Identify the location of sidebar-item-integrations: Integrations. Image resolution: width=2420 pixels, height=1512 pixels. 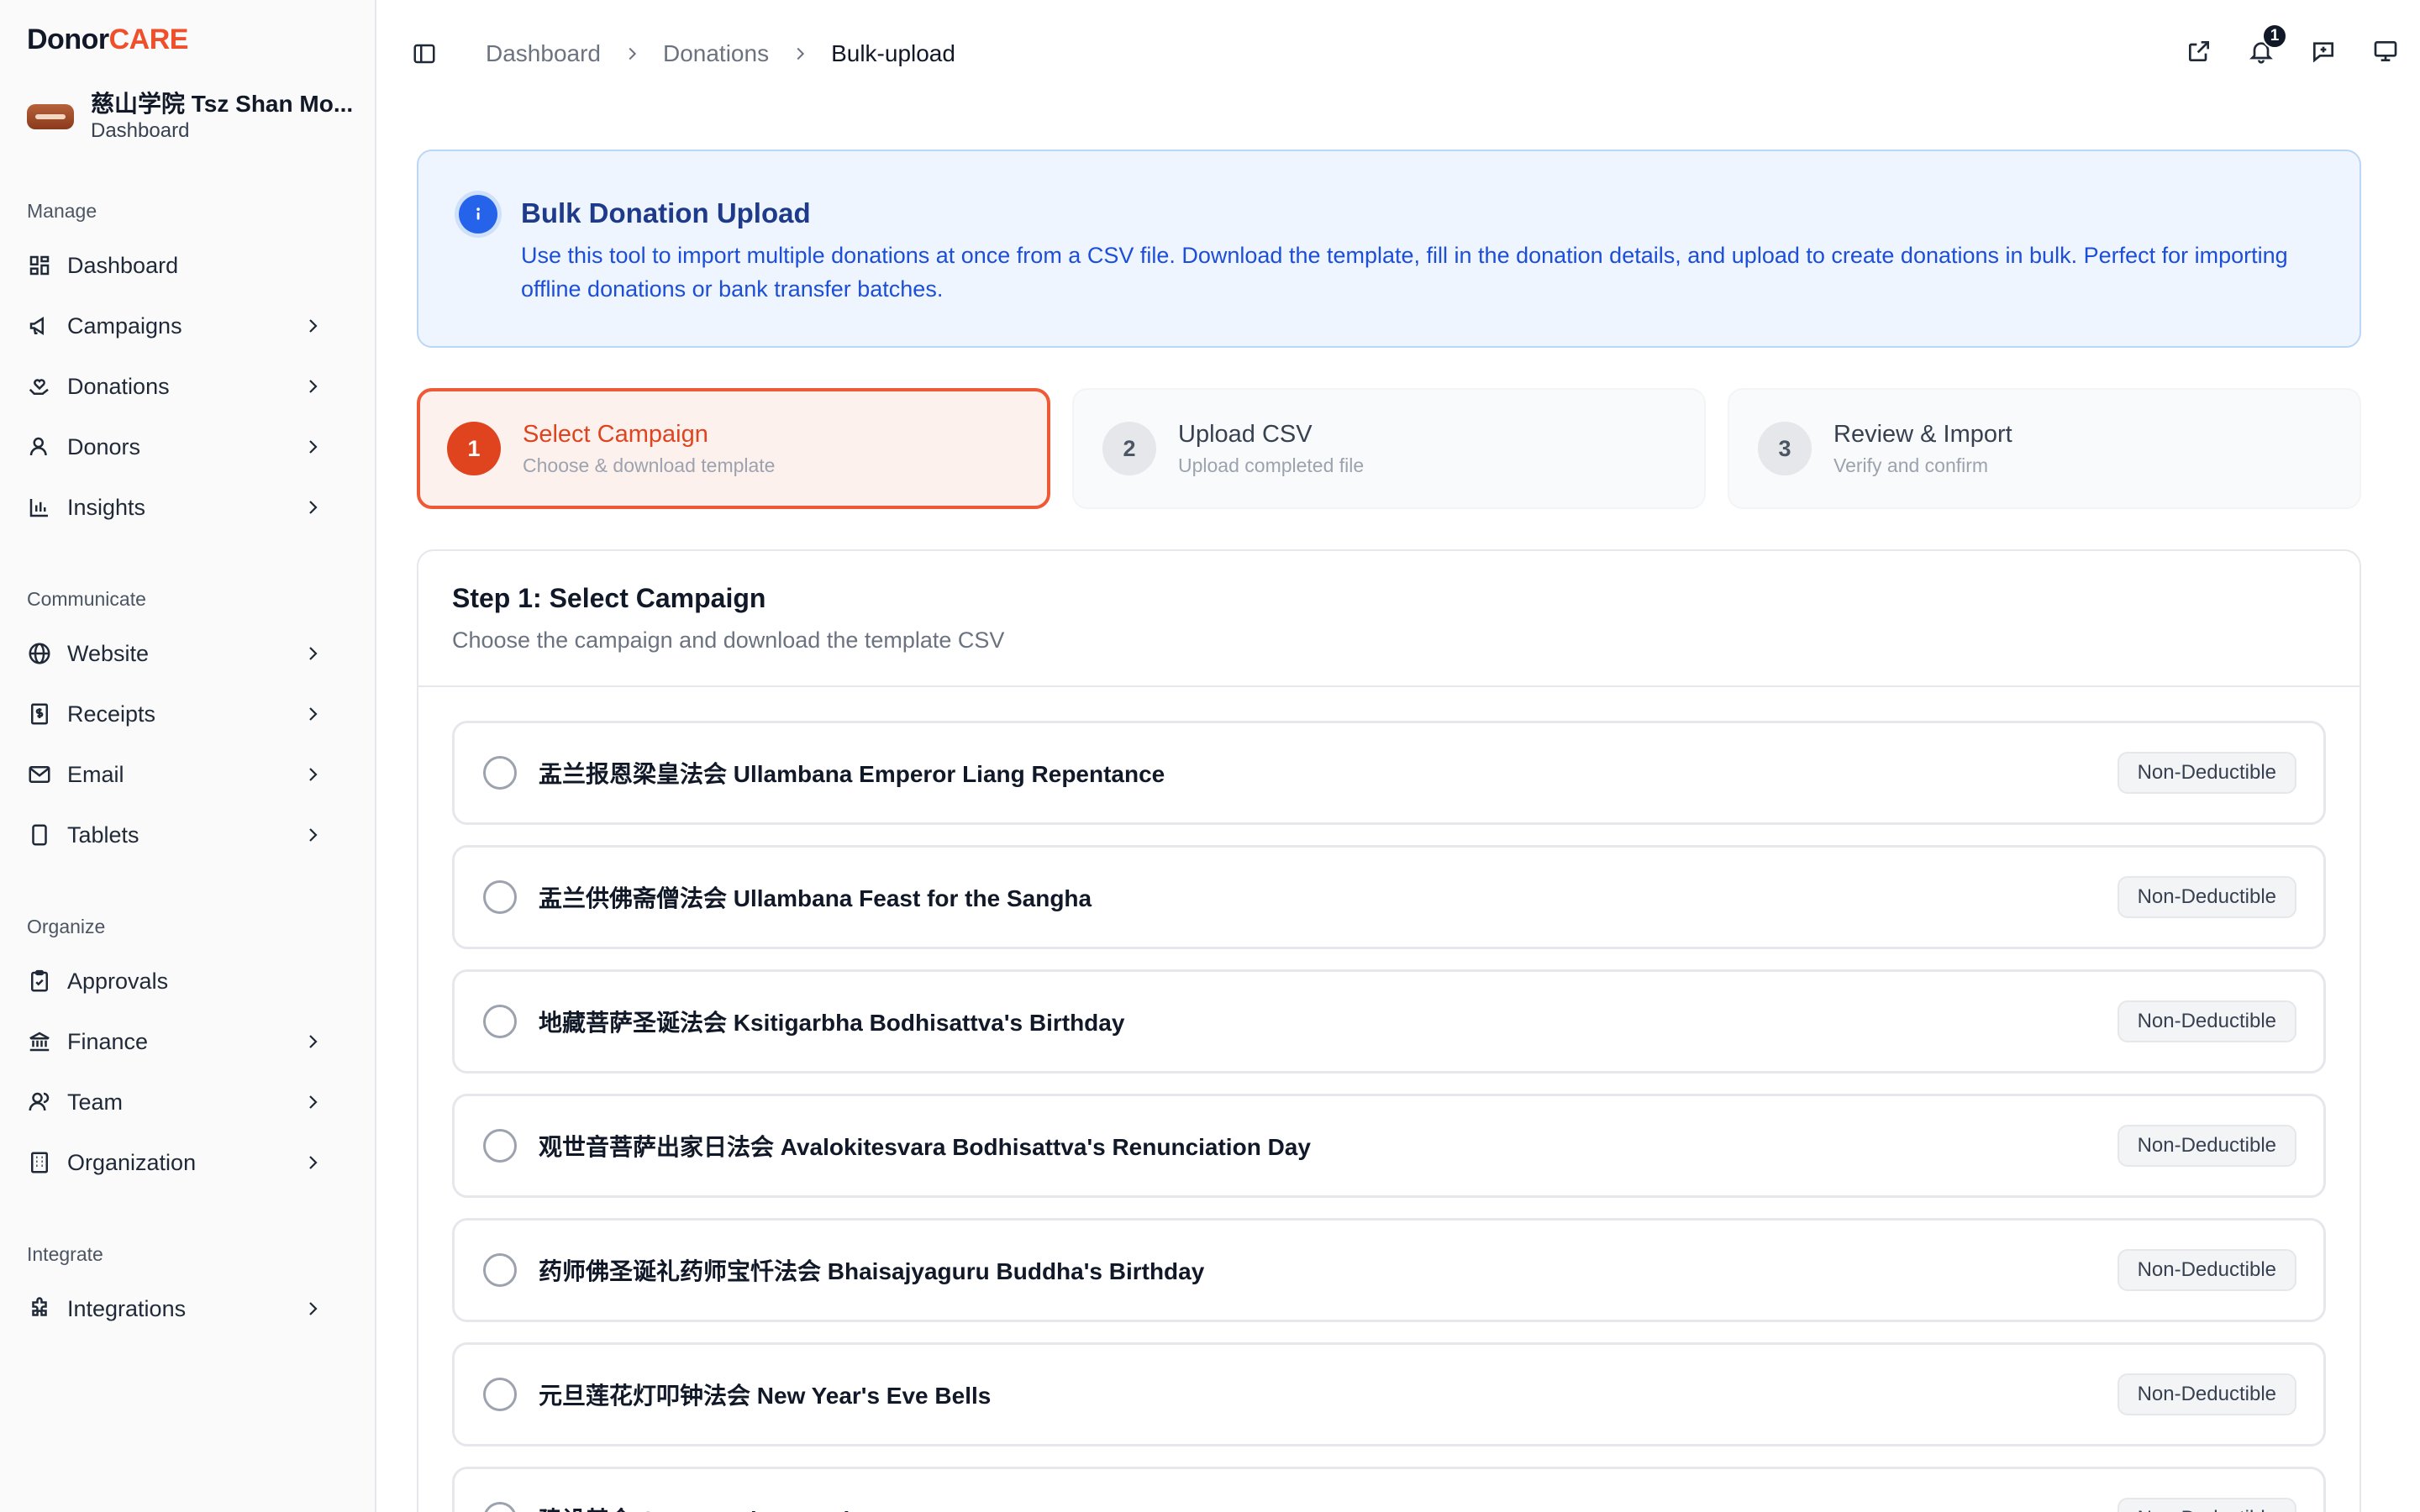
(191, 1308).